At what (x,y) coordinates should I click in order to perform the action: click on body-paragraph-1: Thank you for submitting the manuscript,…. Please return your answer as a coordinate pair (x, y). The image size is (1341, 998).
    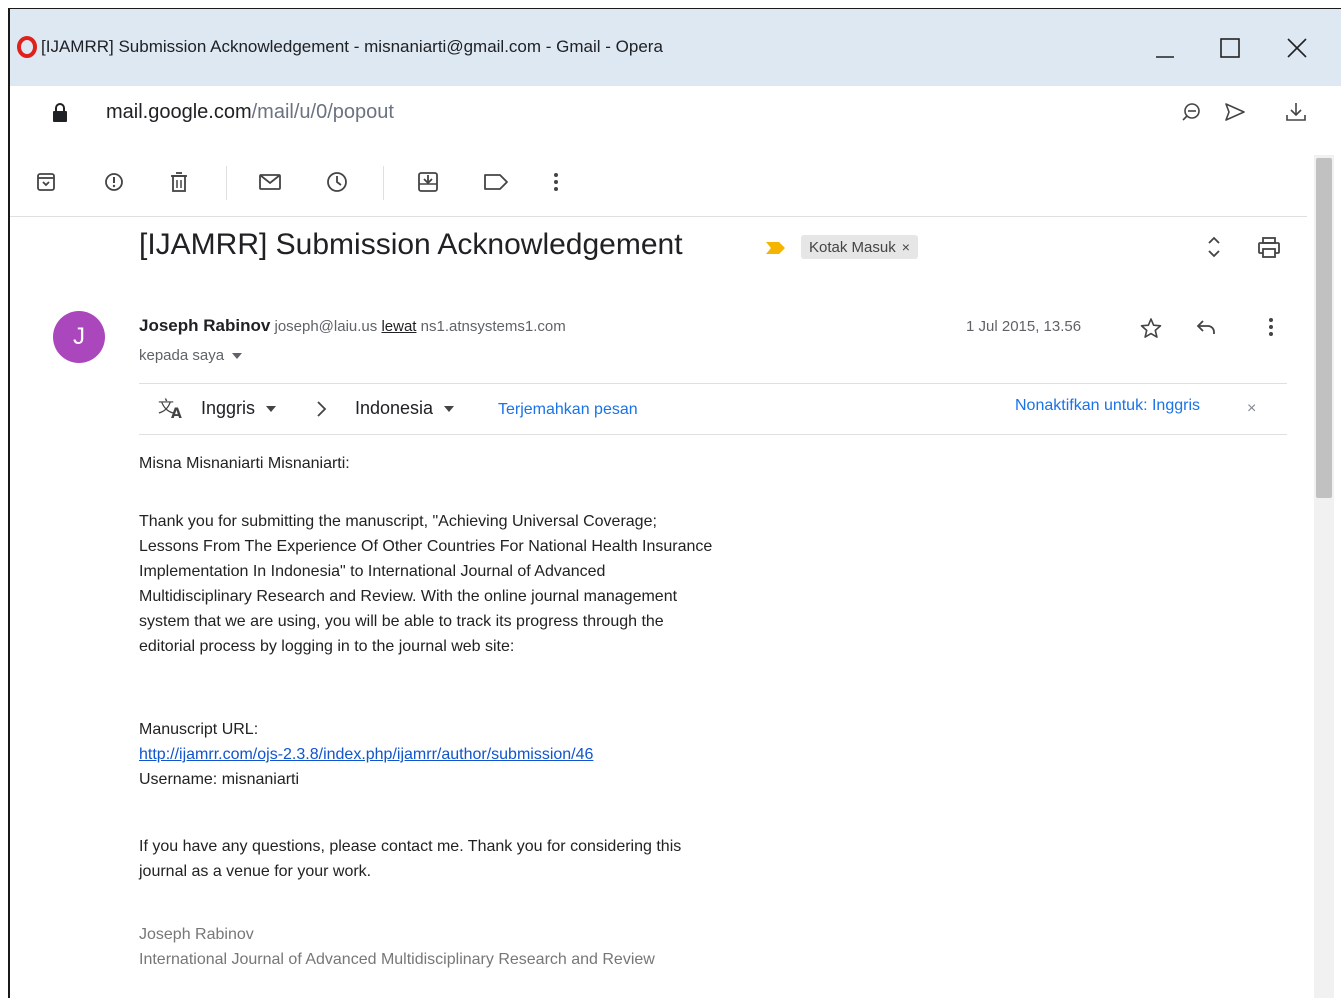
    Looking at the image, I should click on (425, 584).